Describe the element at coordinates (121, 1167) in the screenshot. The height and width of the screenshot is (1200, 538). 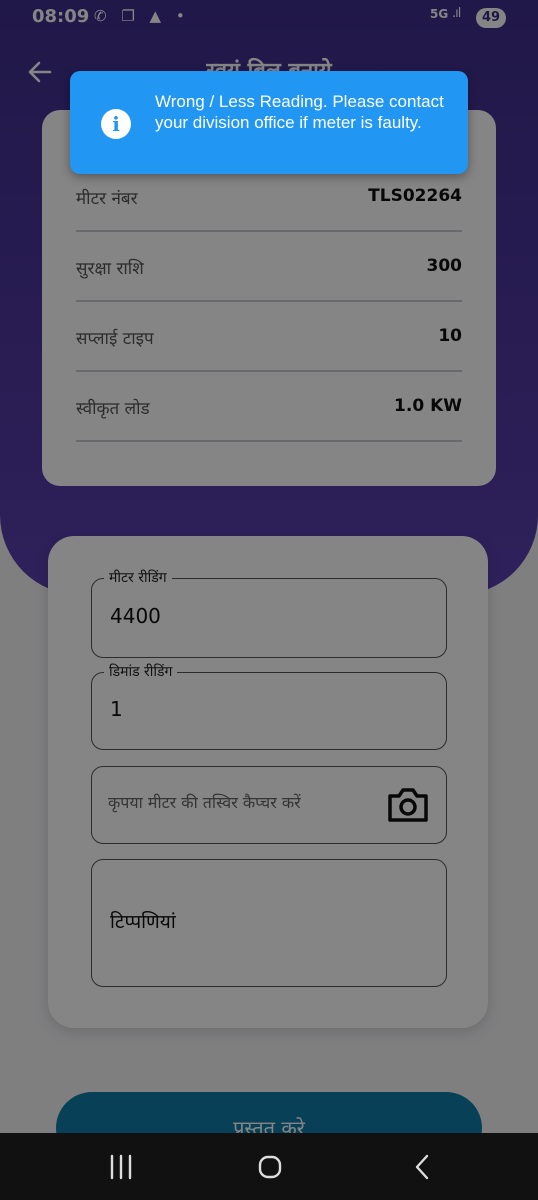
I see `recent-apps-icon` at that location.